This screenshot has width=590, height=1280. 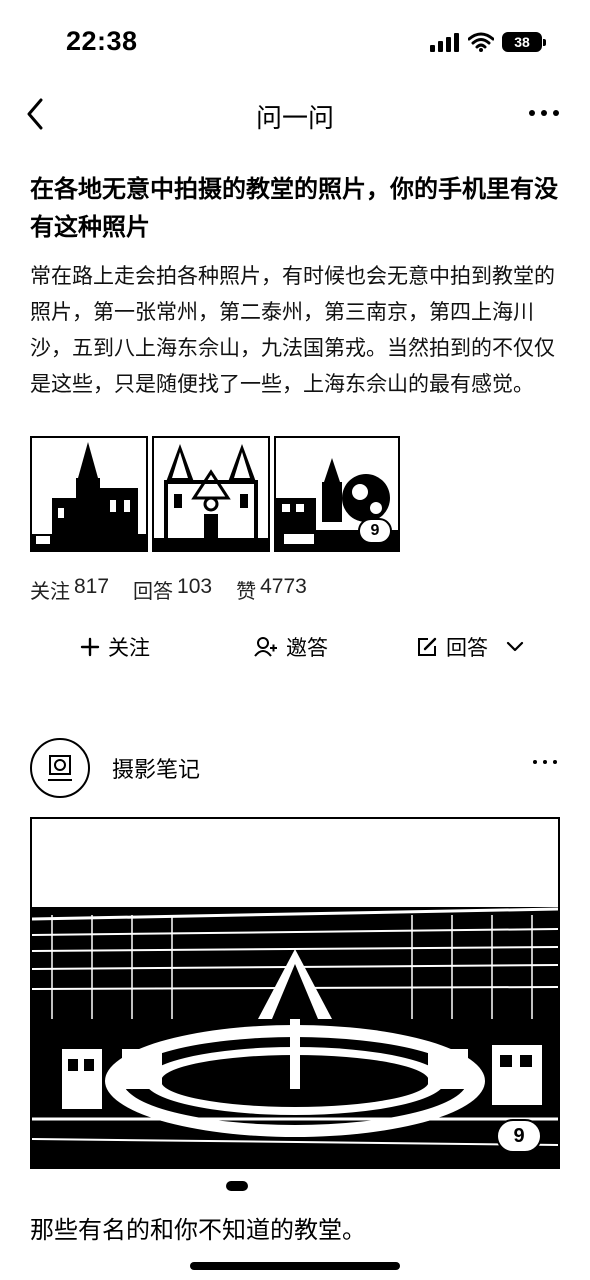 I want to click on follow-stat: 关注 817, so click(x=69, y=589).